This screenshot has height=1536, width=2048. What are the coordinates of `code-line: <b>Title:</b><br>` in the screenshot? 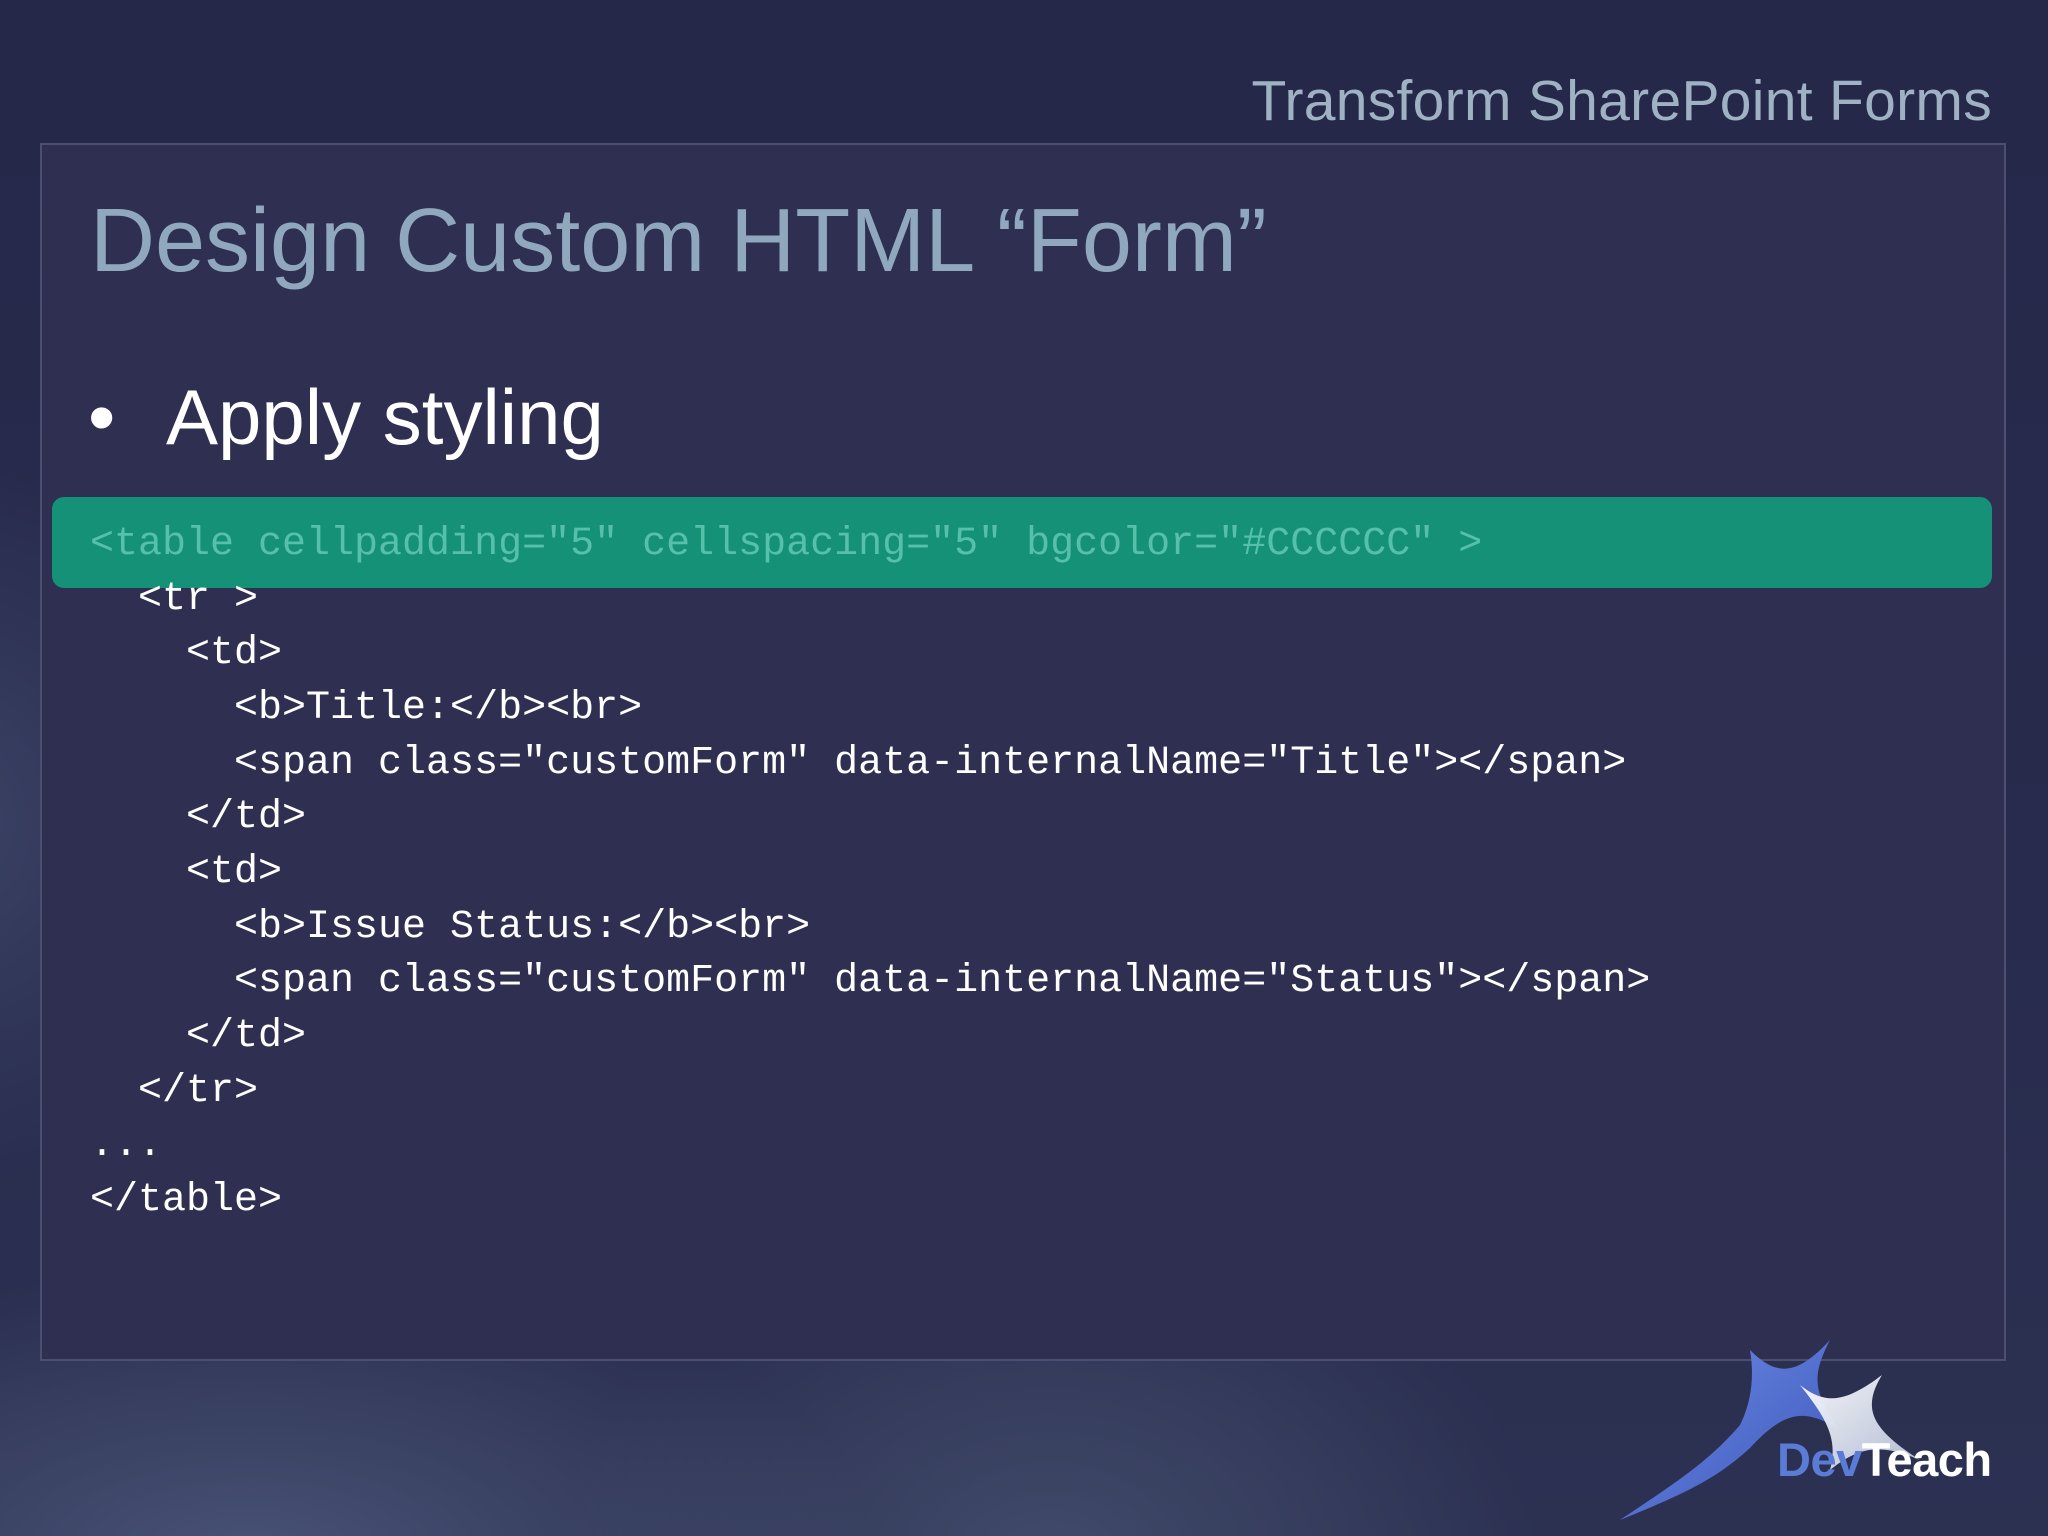 It's located at (366, 708).